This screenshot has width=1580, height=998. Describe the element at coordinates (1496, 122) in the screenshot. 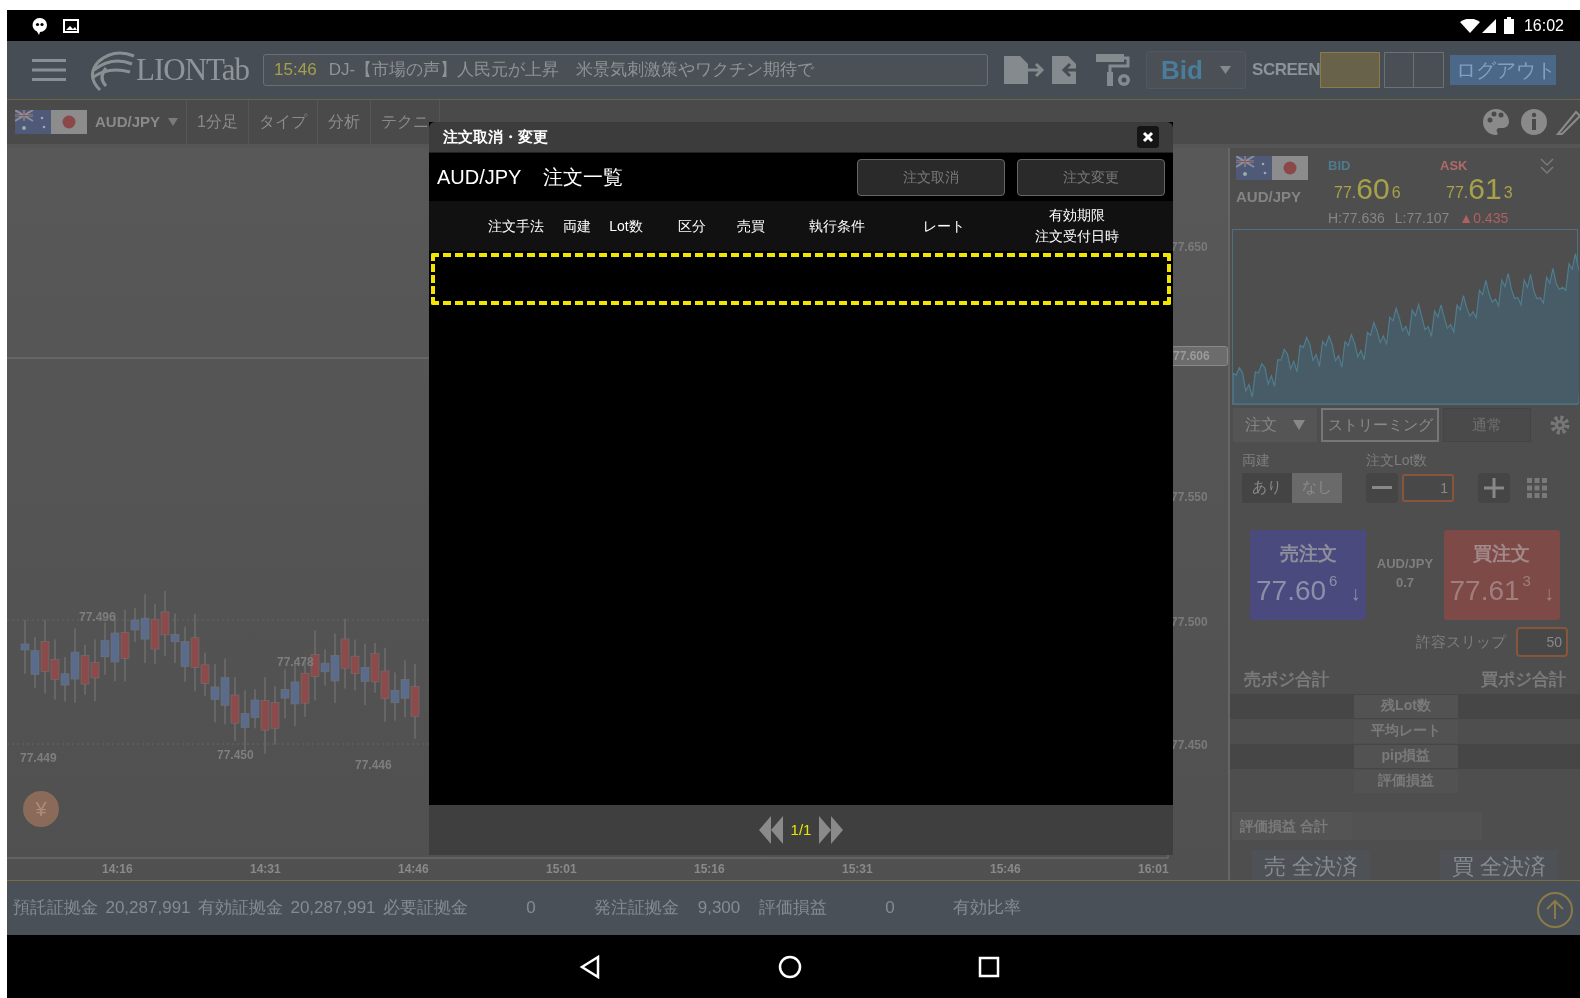

I see `palette-icon` at that location.